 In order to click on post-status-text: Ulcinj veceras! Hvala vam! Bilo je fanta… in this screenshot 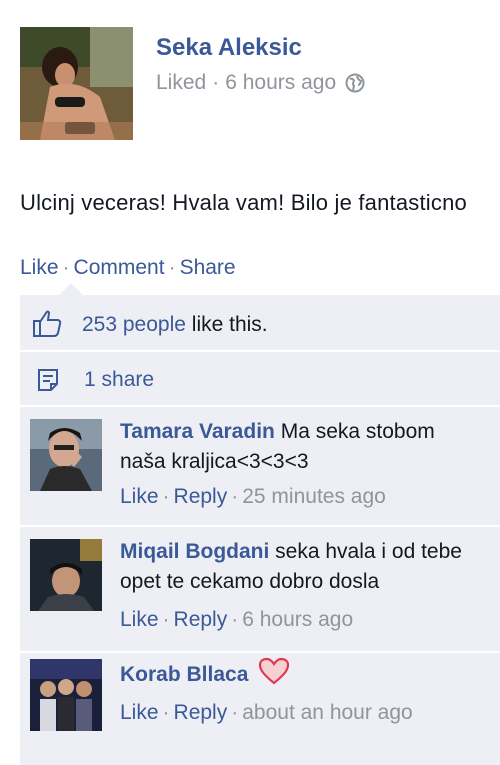, I will do `click(243, 202)`.